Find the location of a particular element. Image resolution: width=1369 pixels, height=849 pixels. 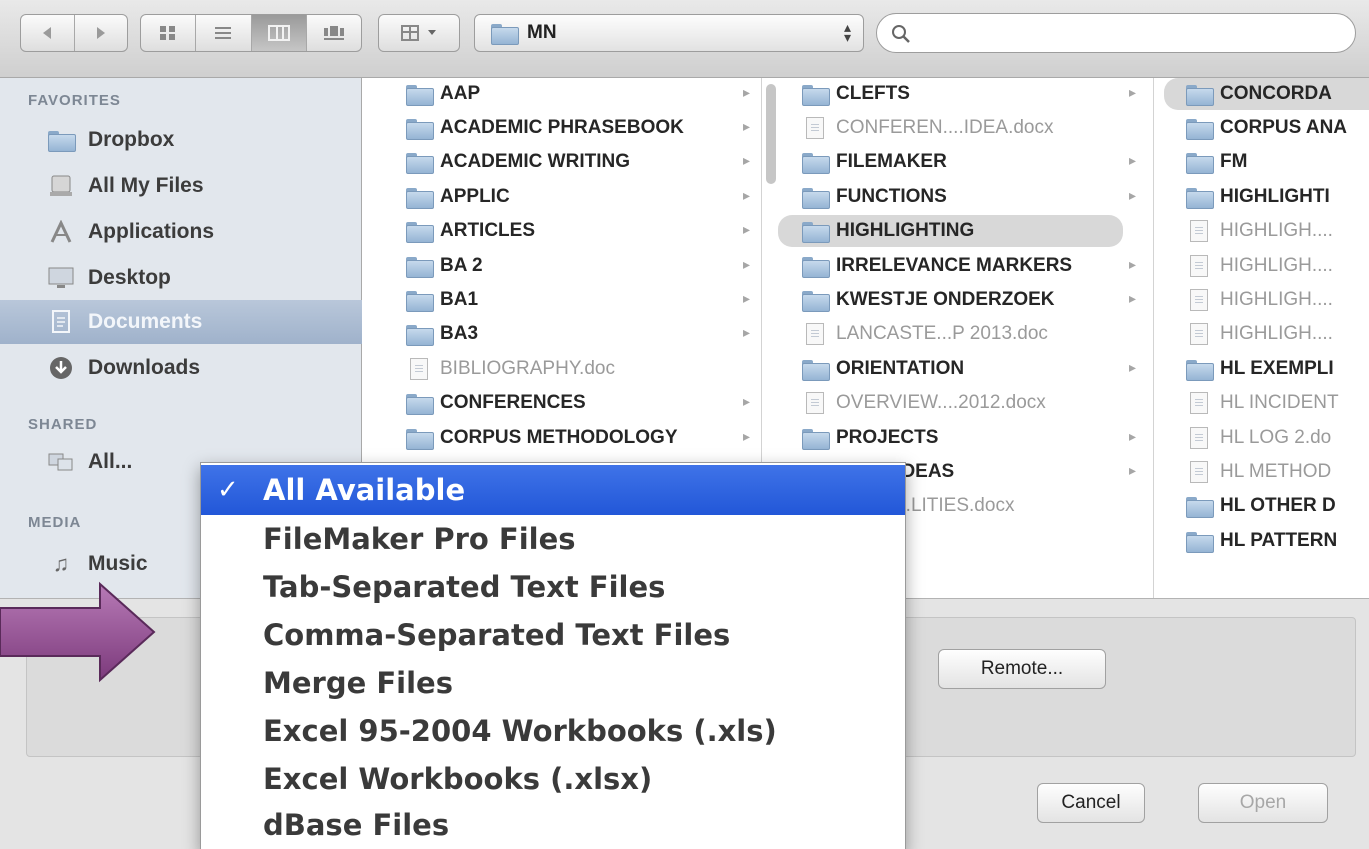

back-button is located at coordinates (48, 33).